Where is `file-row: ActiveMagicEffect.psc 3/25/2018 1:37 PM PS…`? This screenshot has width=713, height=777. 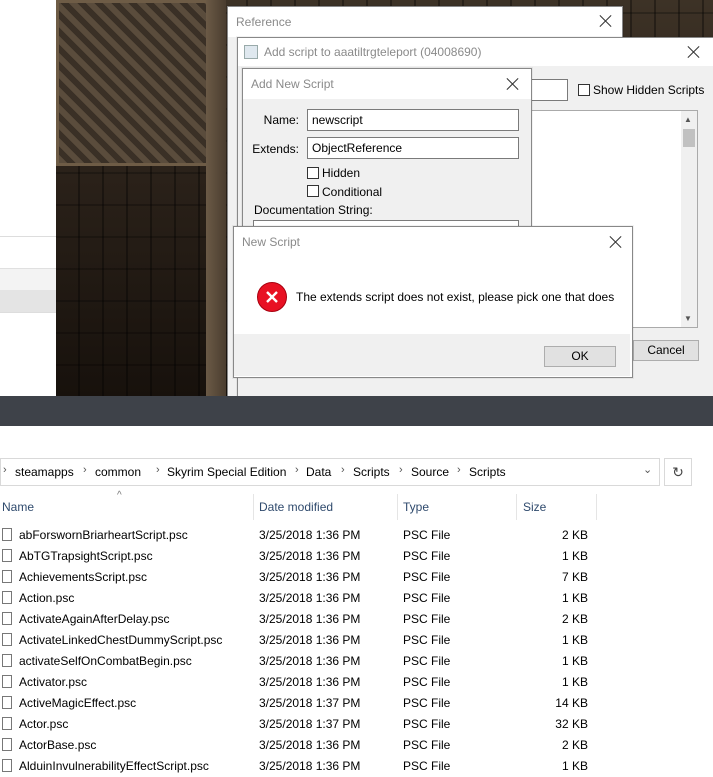
file-row: ActiveMagicEffect.psc 3/25/2018 1:37 PM PS… is located at coordinates (356, 703).